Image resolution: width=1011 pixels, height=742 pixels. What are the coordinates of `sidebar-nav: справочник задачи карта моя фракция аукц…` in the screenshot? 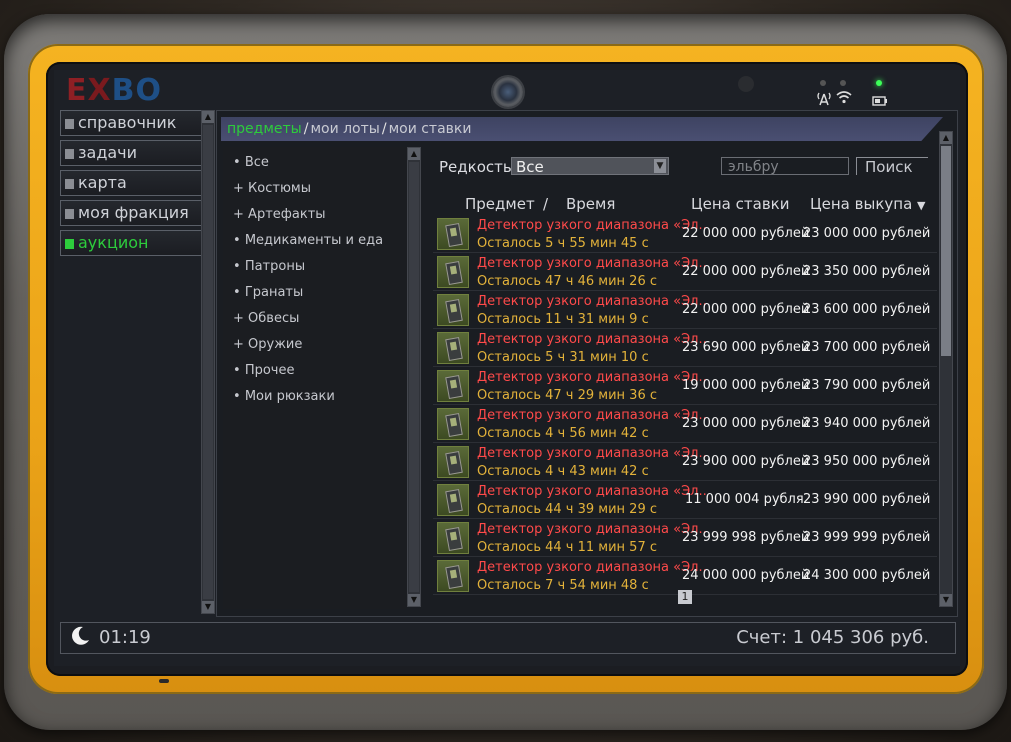 It's located at (140, 185).